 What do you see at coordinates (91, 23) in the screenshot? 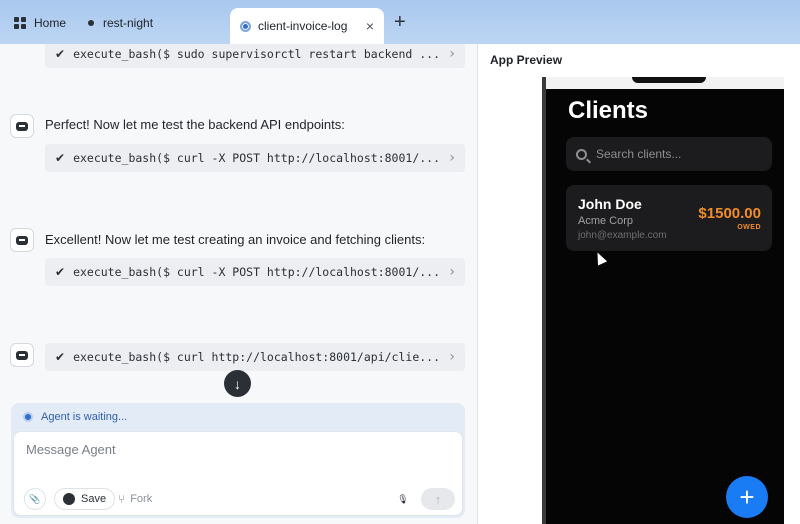
I see `dot-icon` at bounding box center [91, 23].